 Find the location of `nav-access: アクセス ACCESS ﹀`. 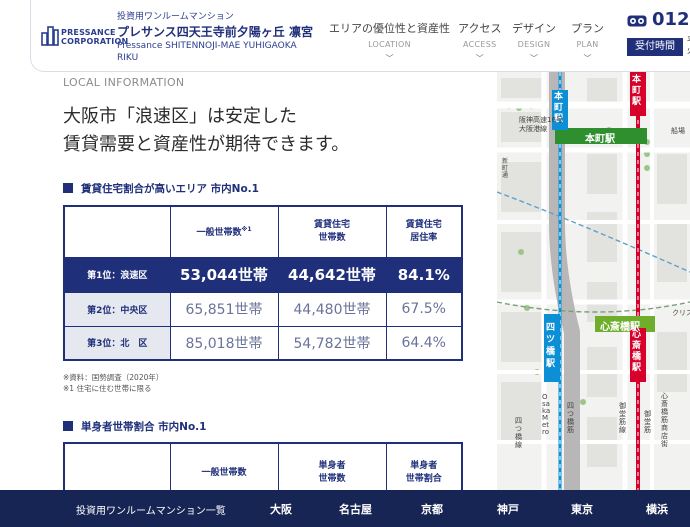

nav-access: アクセス ACCESS ﹀ is located at coordinates (479, 42).